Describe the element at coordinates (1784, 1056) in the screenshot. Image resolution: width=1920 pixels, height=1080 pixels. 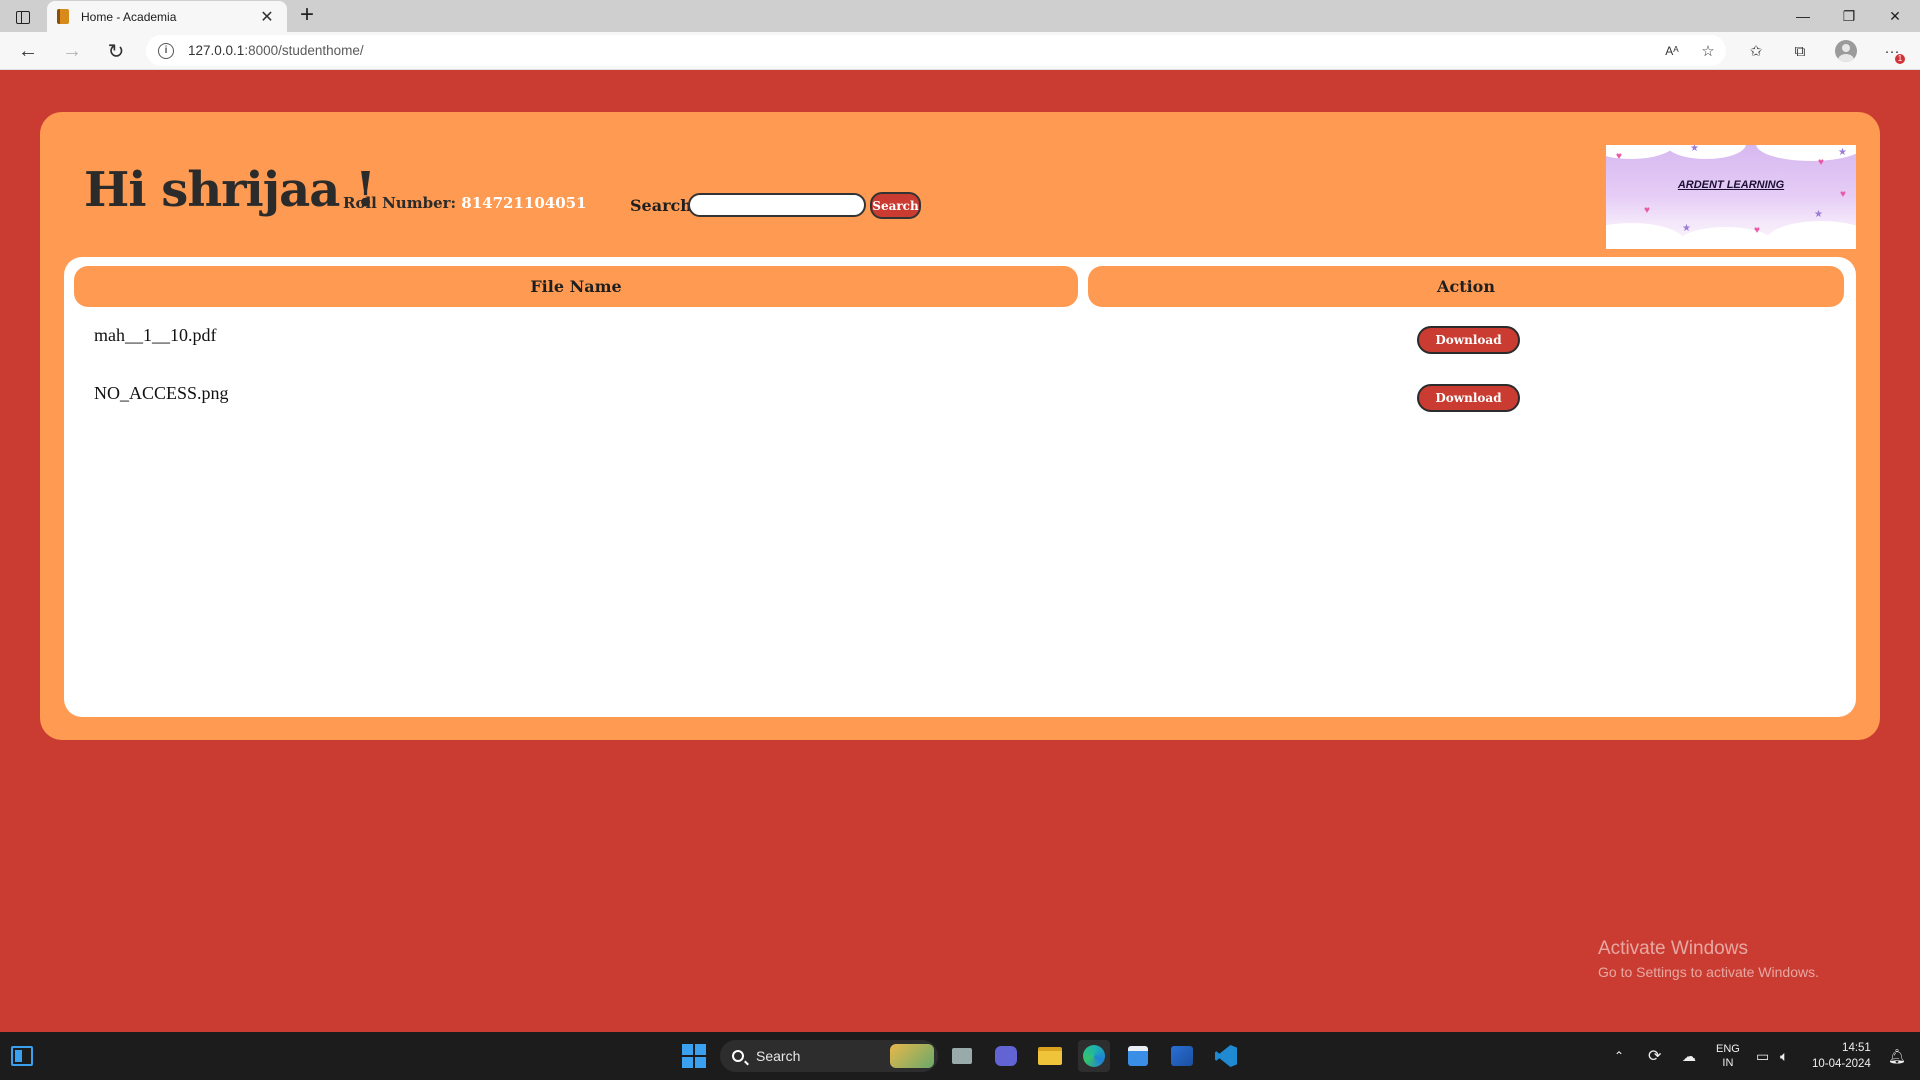
I see `volume-icon: 🔈︎` at that location.